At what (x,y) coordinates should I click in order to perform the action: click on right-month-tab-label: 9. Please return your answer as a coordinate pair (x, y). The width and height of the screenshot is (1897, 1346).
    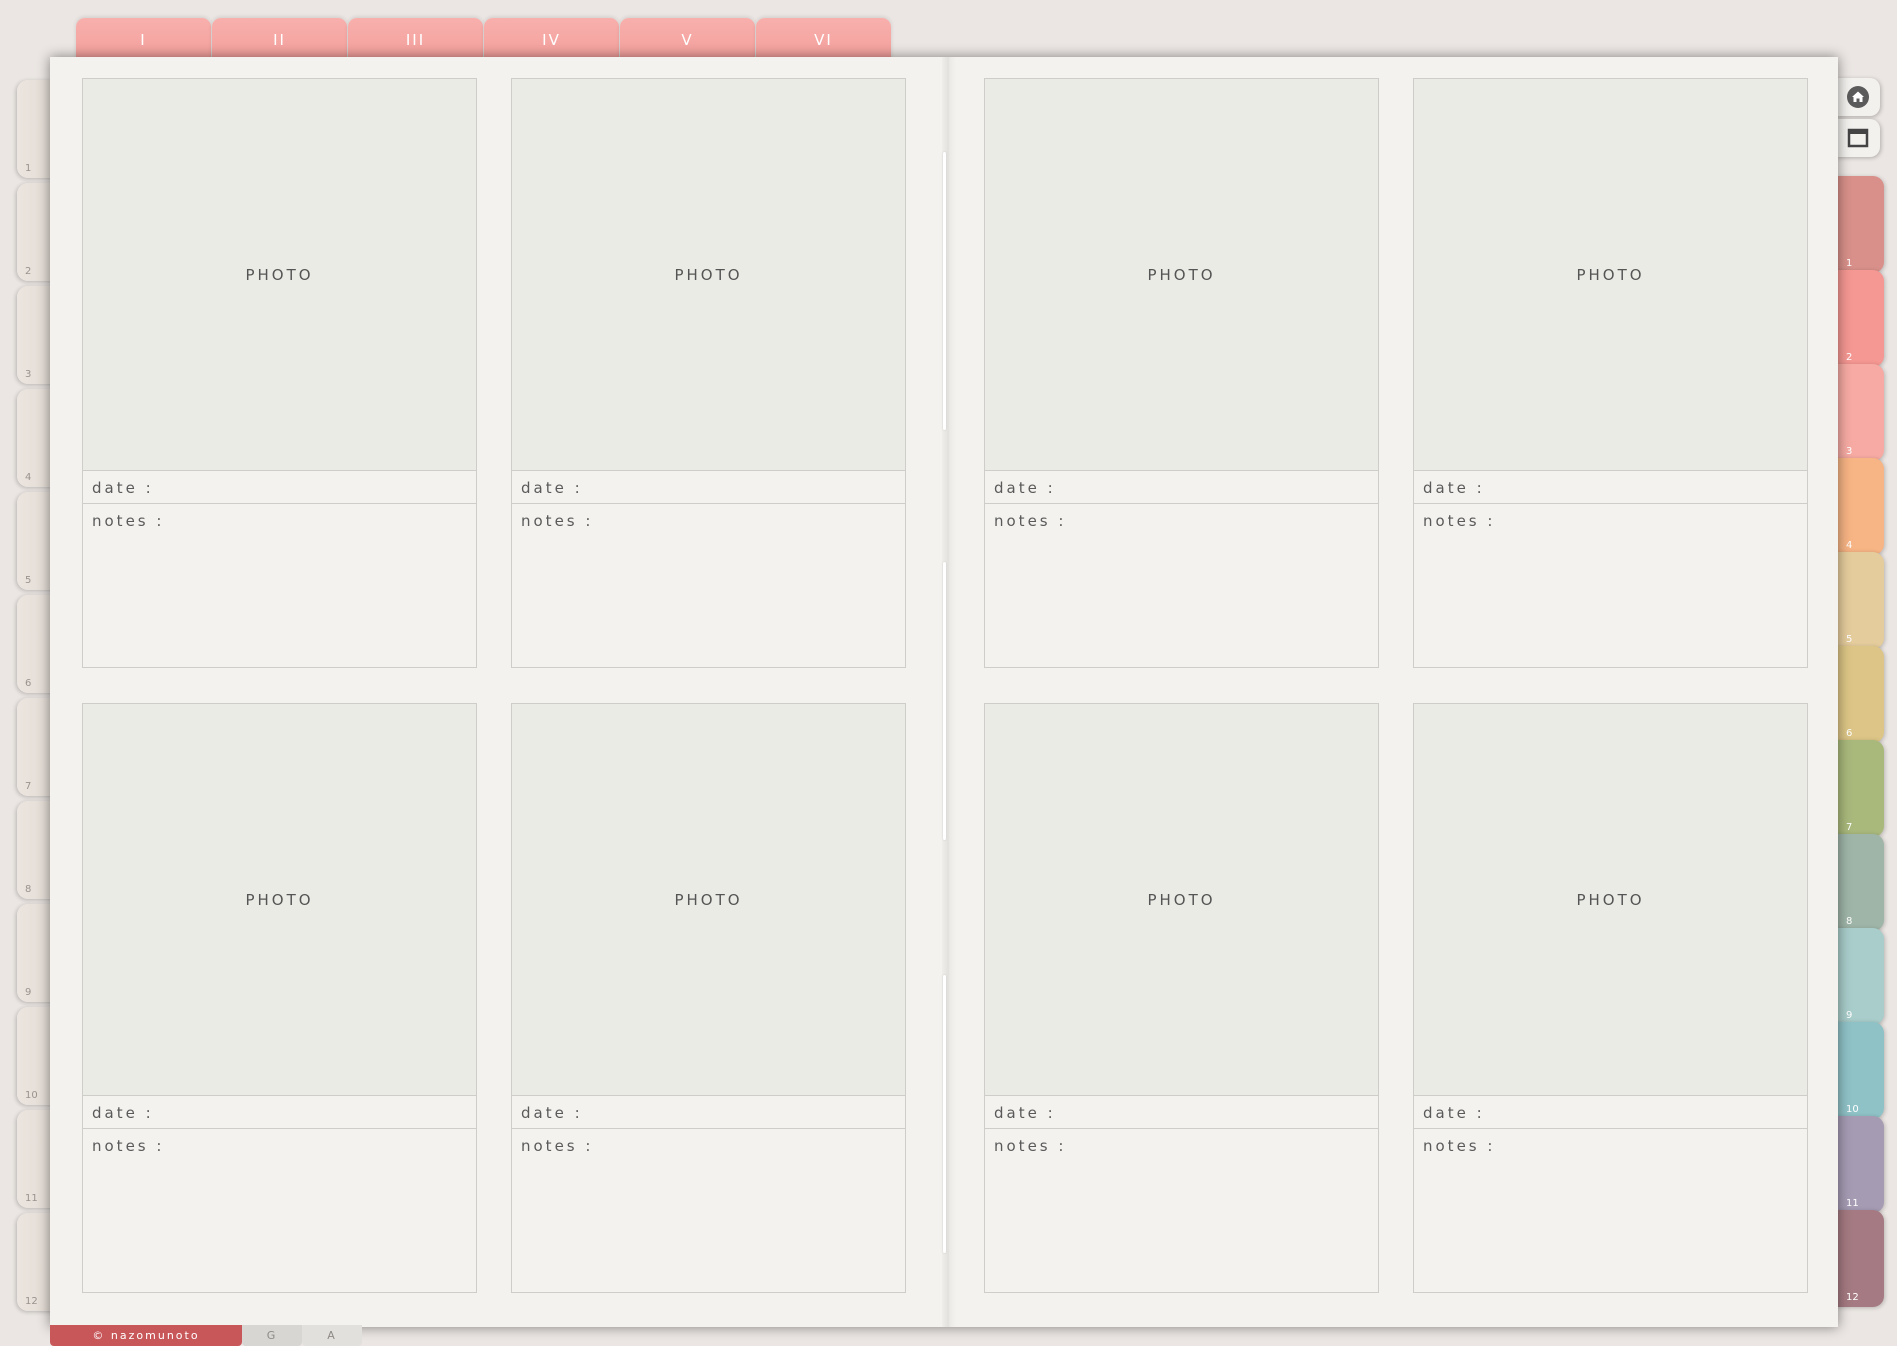
    Looking at the image, I should click on (1849, 1015).